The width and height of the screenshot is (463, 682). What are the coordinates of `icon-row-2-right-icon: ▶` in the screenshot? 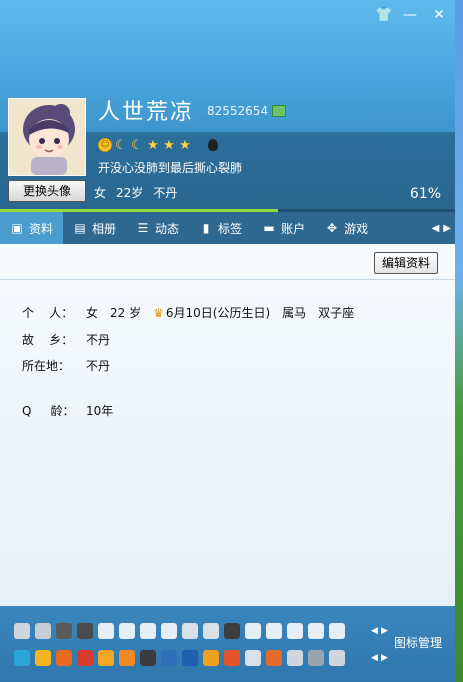 It's located at (384, 658).